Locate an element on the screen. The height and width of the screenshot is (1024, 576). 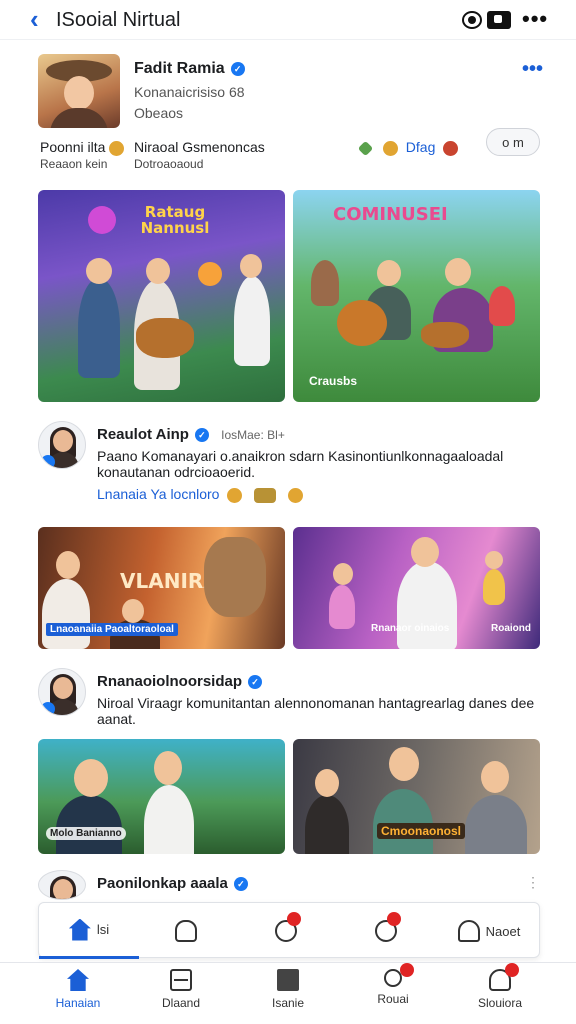
floatbar-refresh is located at coordinates (289, 931).